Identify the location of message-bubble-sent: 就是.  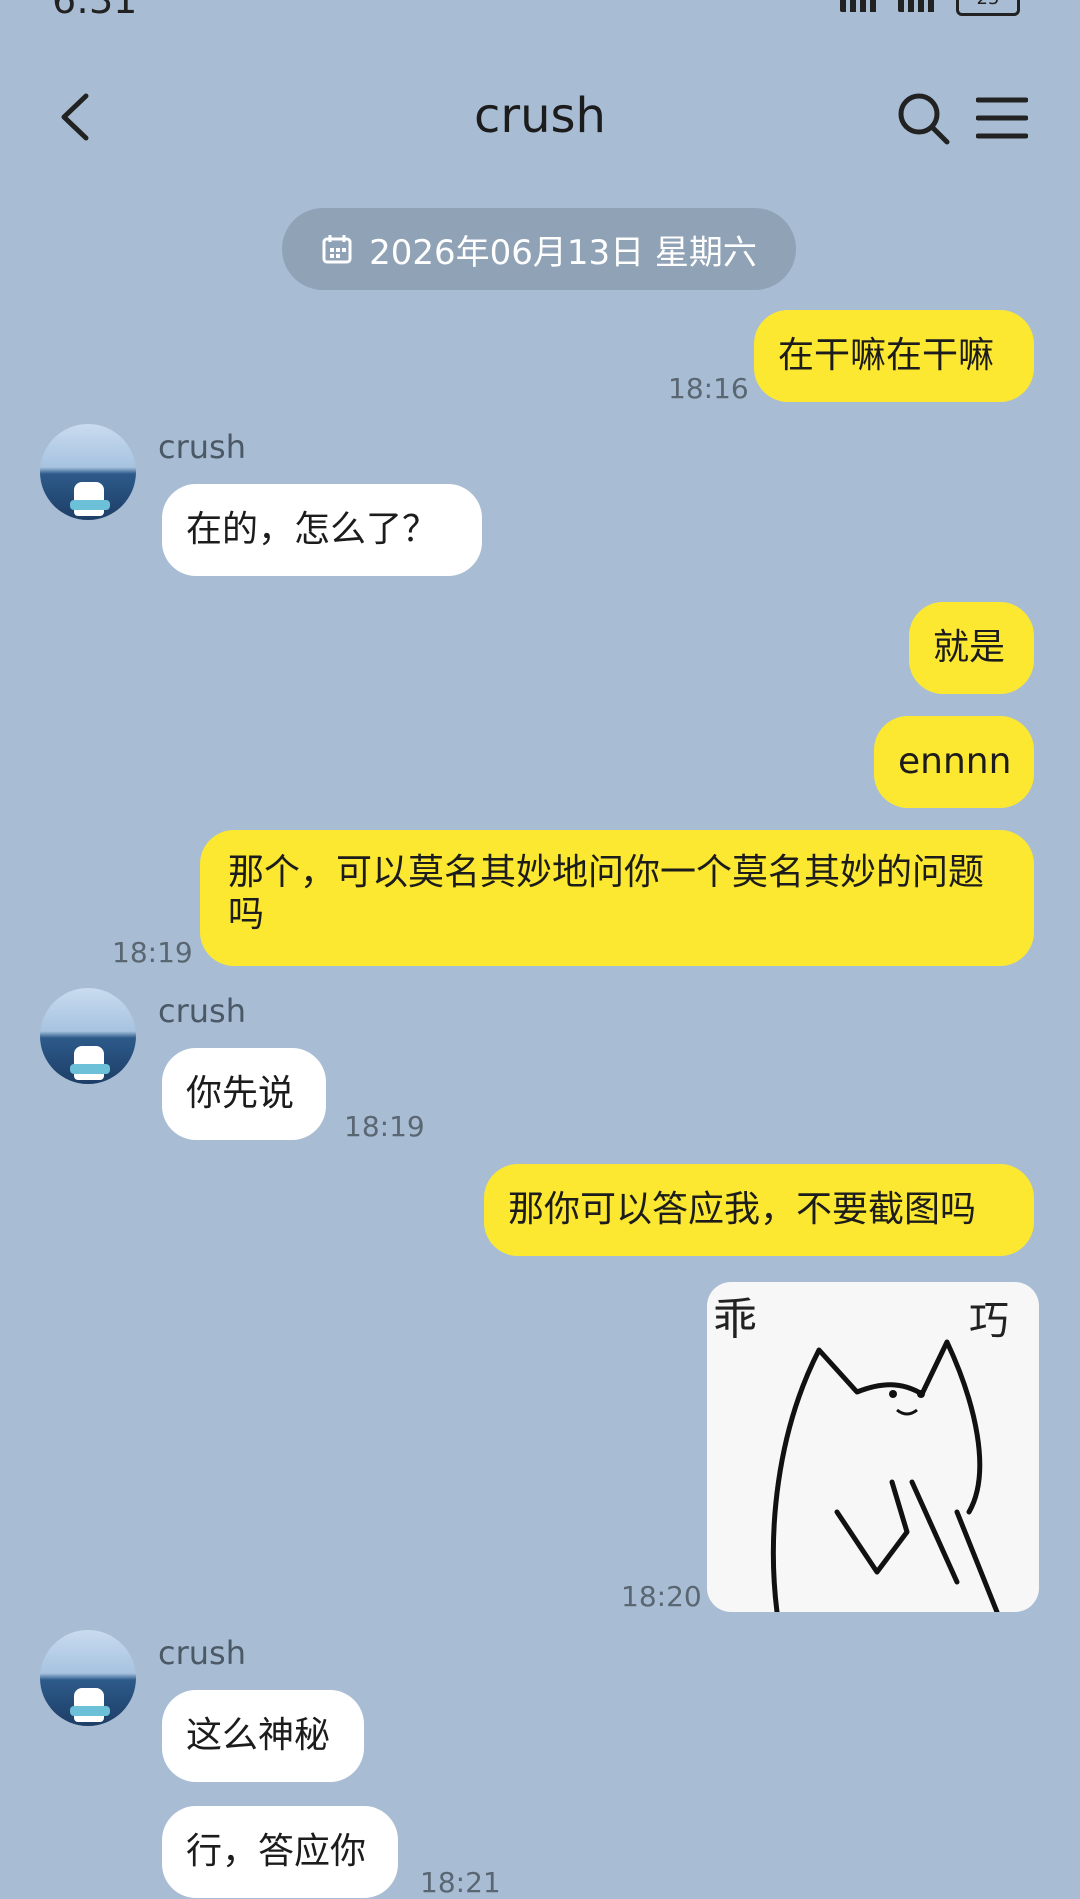
(971, 648).